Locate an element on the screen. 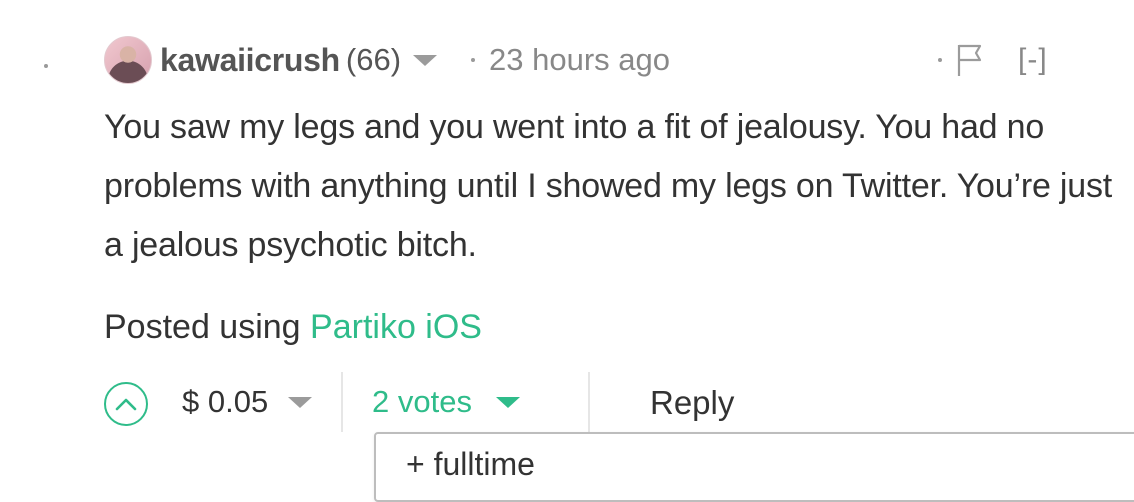 This screenshot has height=502, width=1134. avatar is located at coordinates (128, 60).